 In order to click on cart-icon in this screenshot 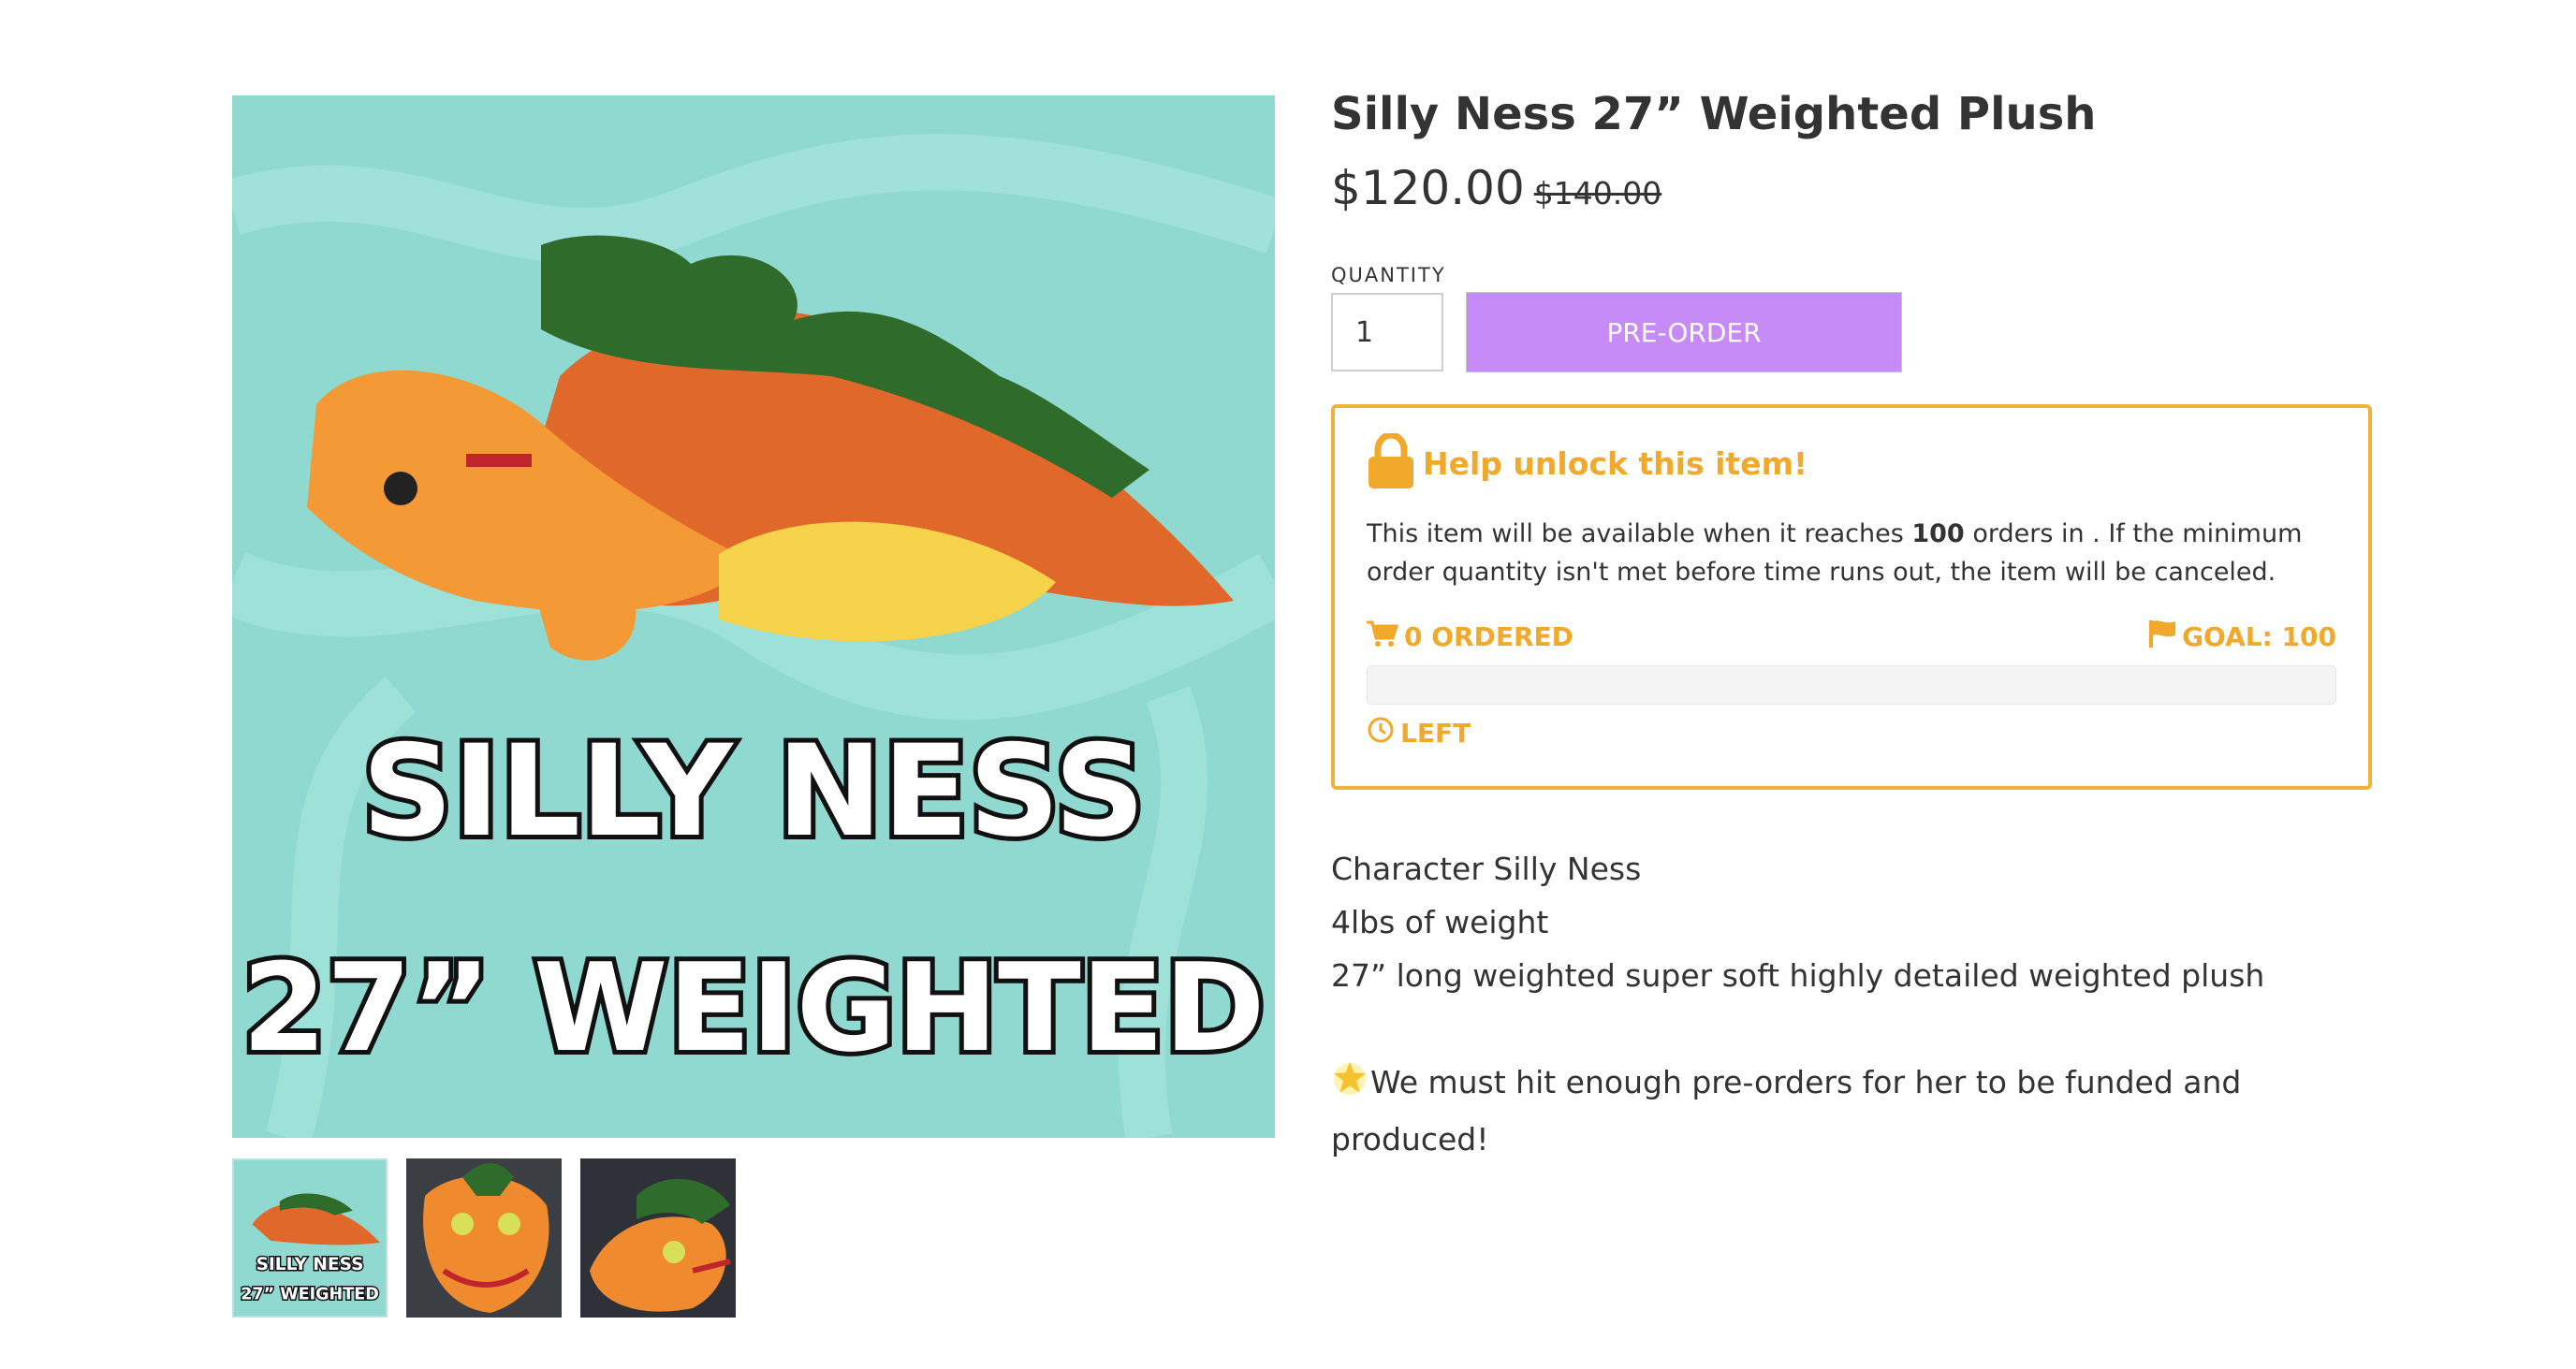, I will do `click(1383, 636)`.